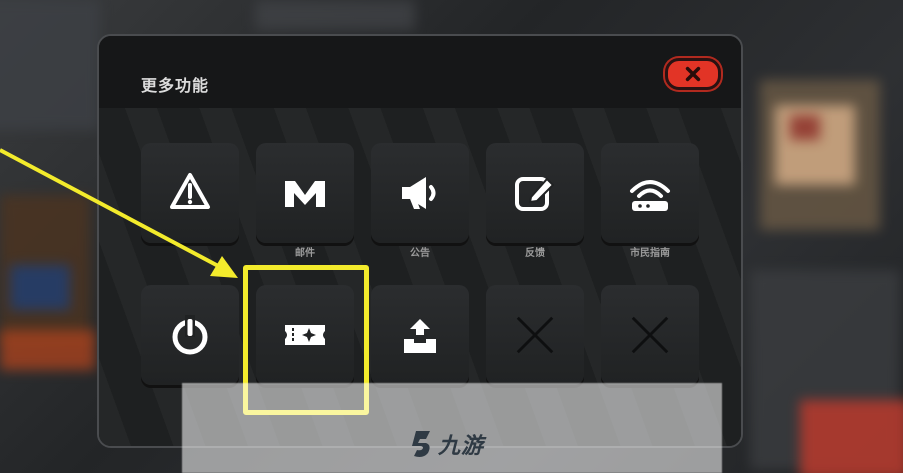 This screenshot has height=473, width=903. I want to click on edit-square-icon, so click(535, 194).